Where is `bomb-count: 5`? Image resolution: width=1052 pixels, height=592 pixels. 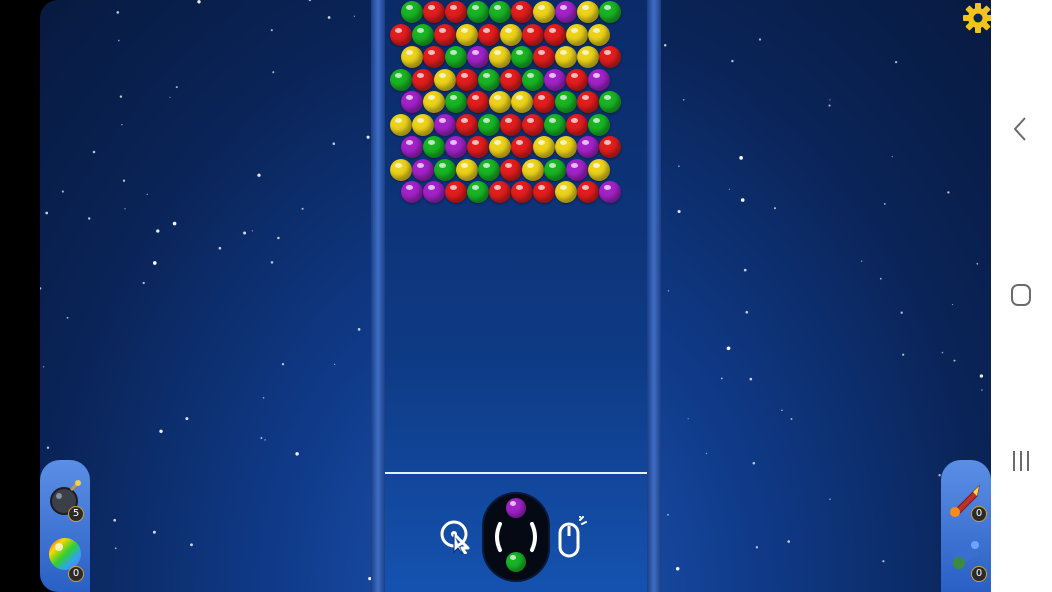
bomb-count: 5 is located at coordinates (76, 514).